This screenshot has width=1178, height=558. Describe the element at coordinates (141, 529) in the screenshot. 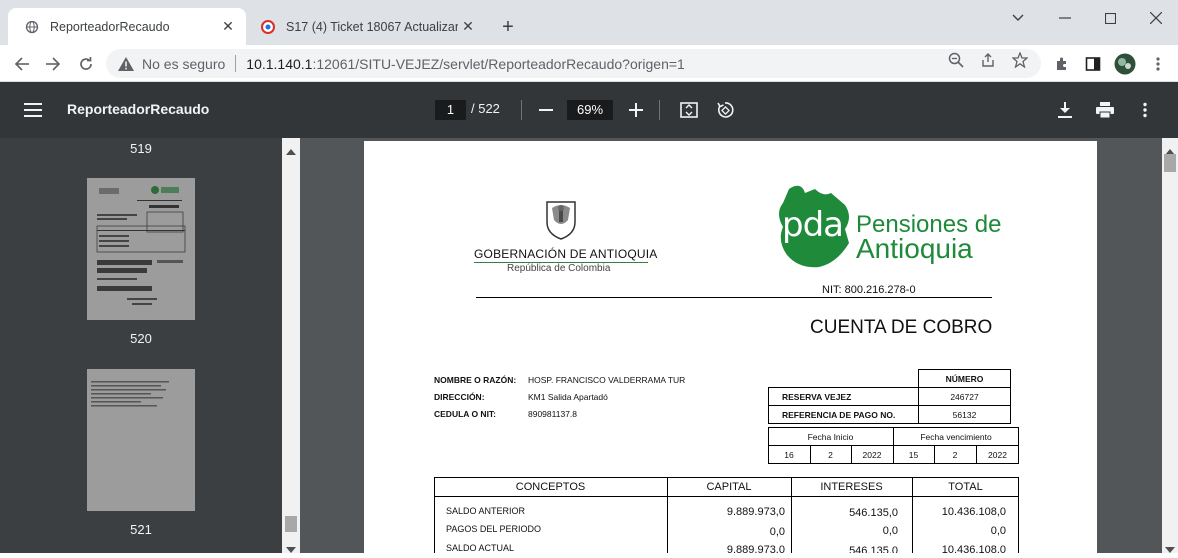

I see `thumbnail-label: 521` at that location.